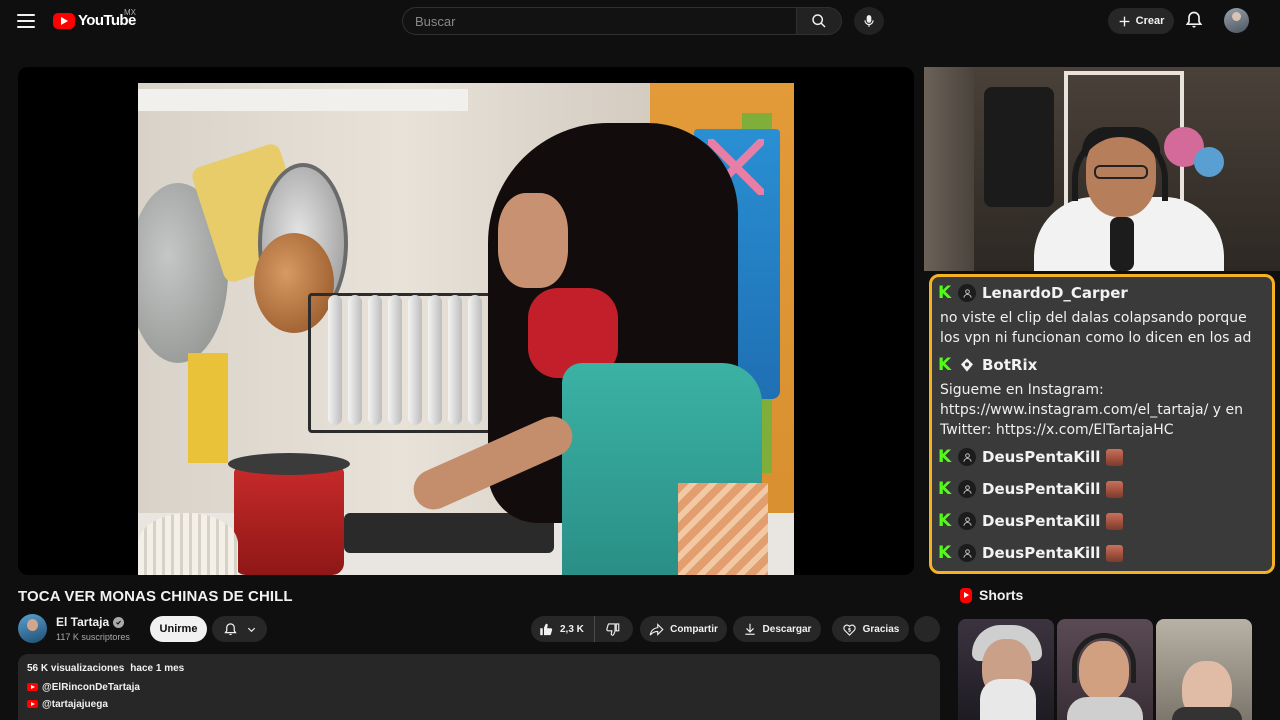 This screenshot has height=720, width=1280. I want to click on country-code: MX, so click(130, 12).